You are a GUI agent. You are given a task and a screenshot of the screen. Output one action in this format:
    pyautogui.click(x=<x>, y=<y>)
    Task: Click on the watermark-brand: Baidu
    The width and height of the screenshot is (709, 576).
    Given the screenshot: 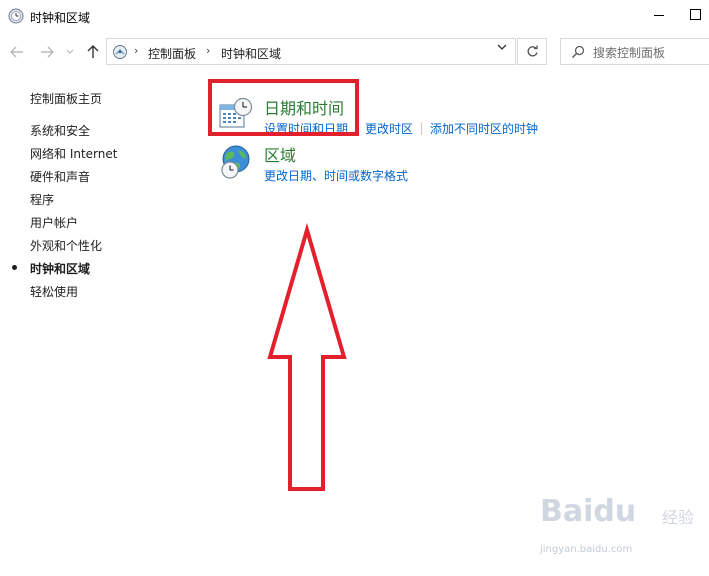 What is the action you would take?
    pyautogui.click(x=588, y=511)
    